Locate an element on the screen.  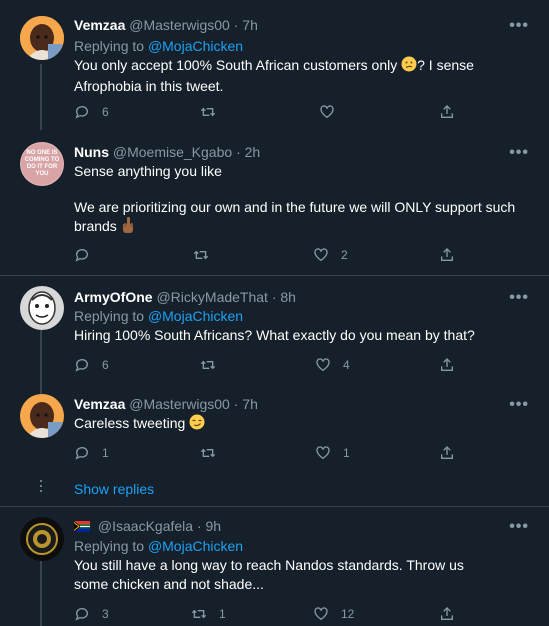
display-name: Nuns is located at coordinates (91, 152).